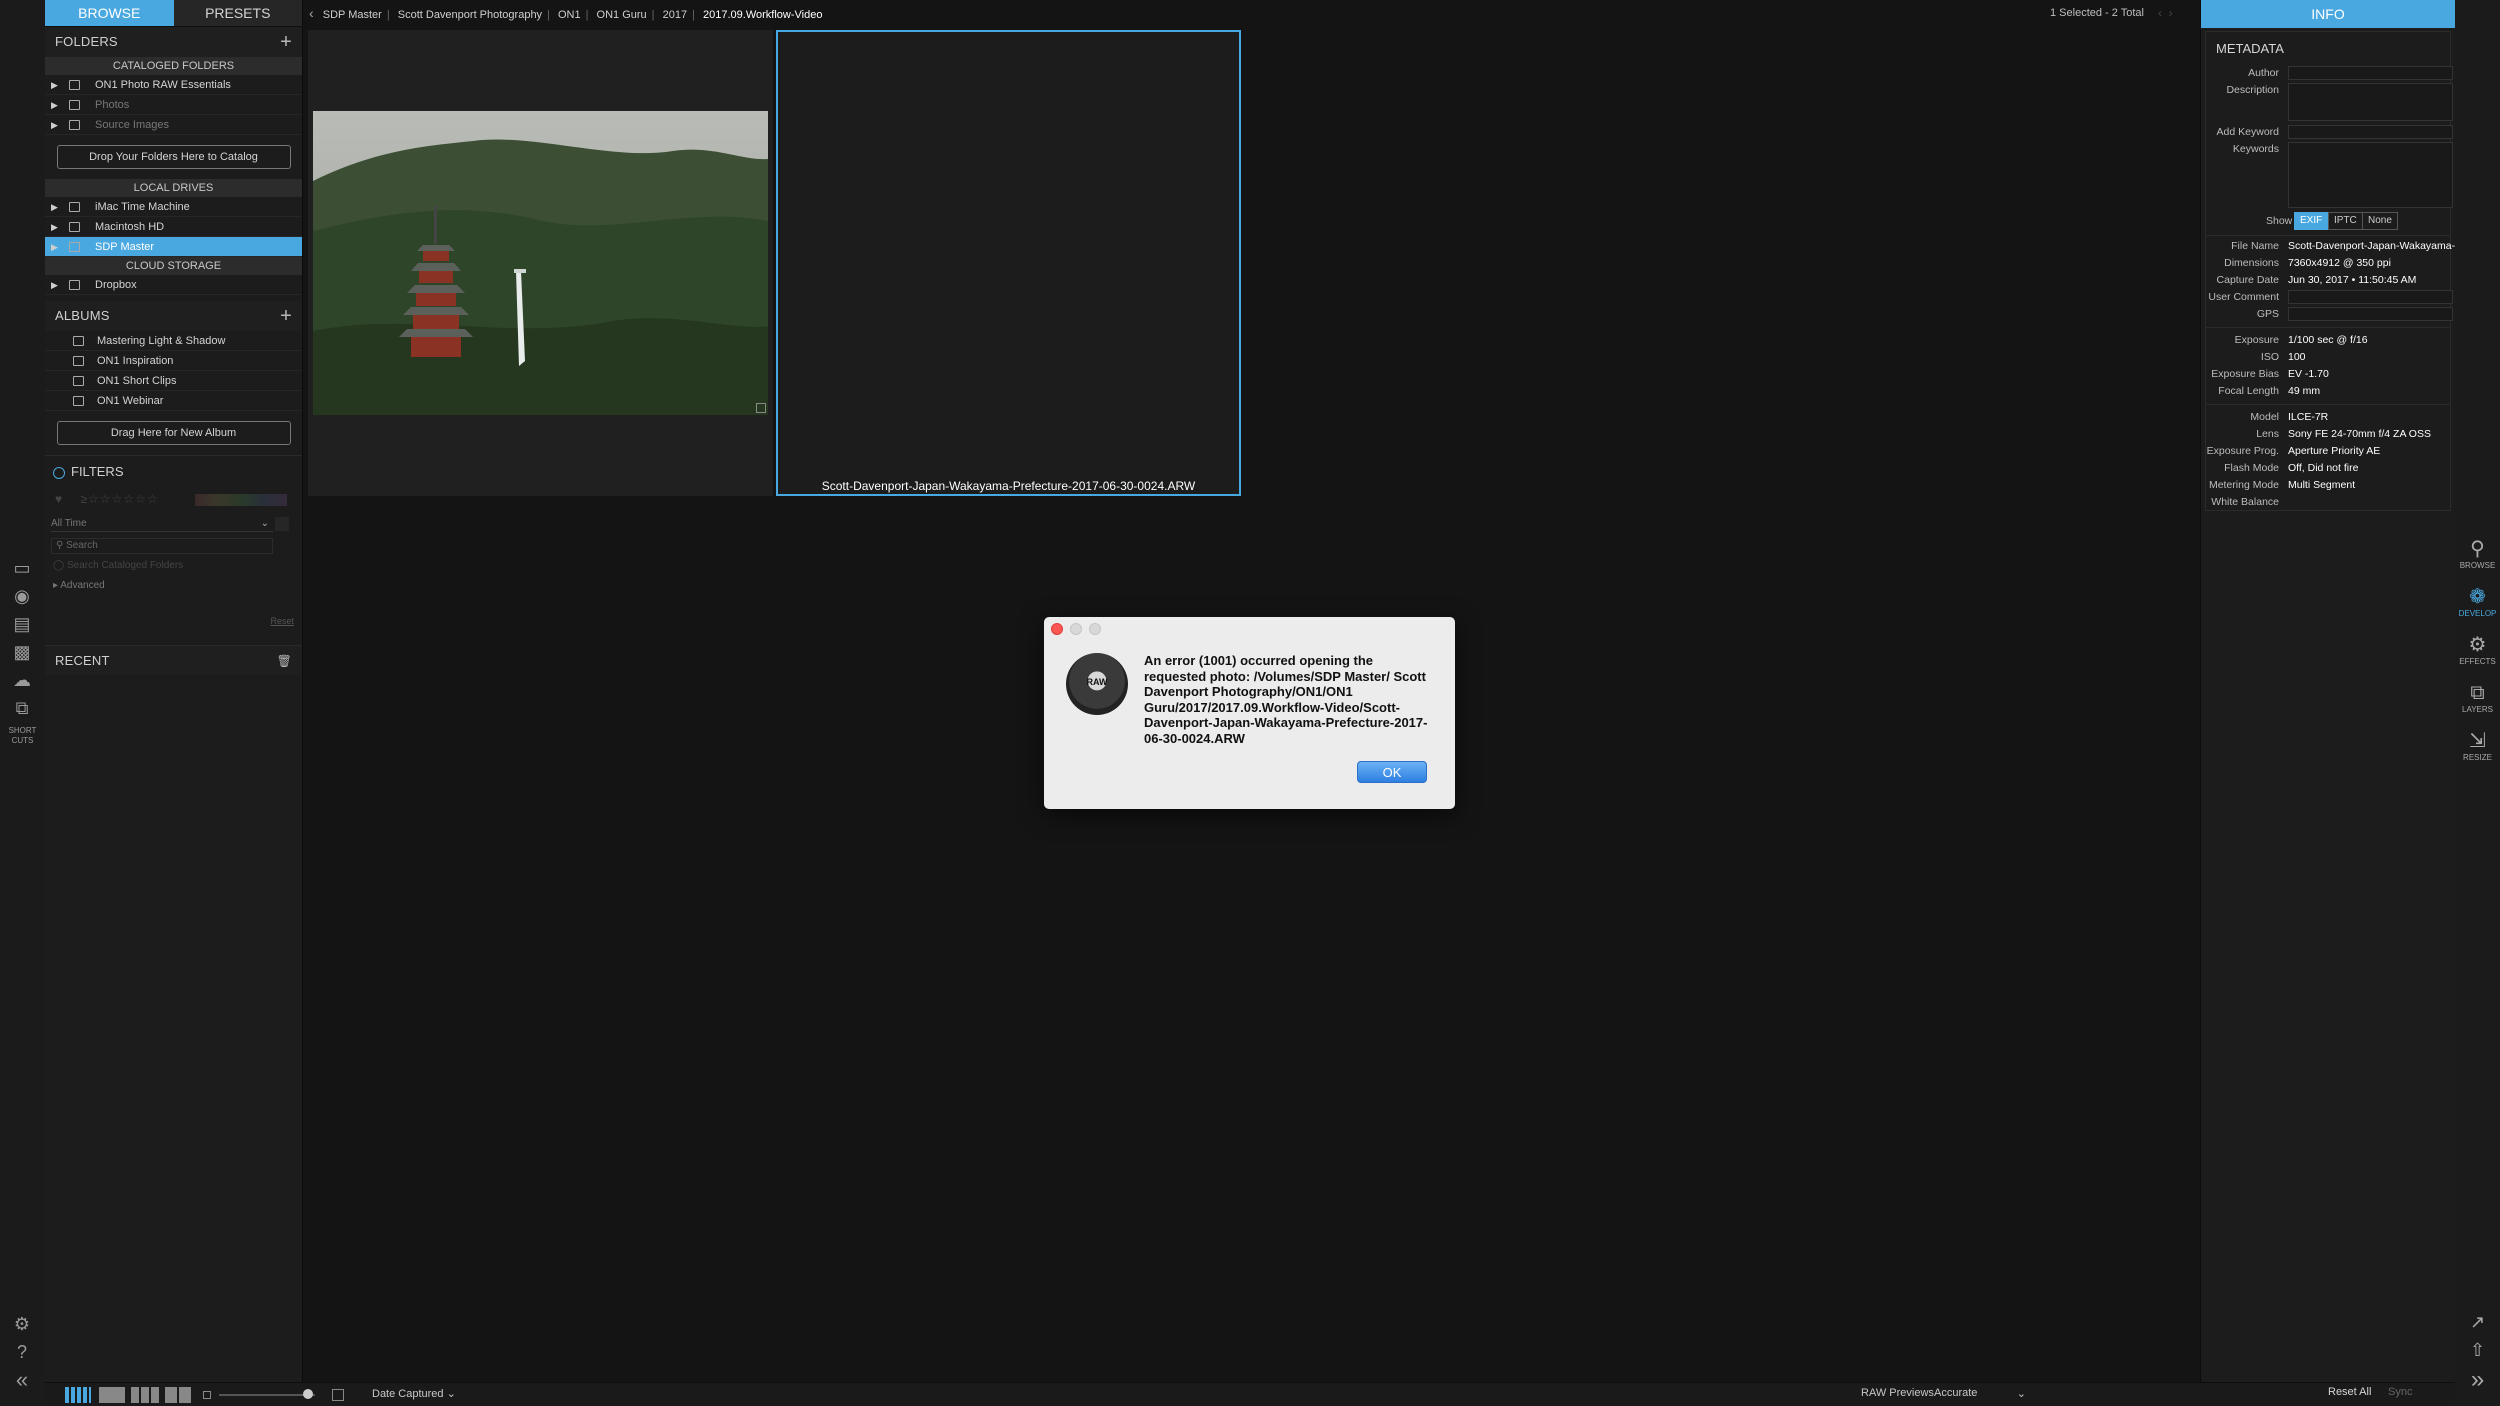 This screenshot has height=1406, width=2500. Describe the element at coordinates (622, 15) in the screenshot. I see `breadcrumb-item: ON1 Guru` at that location.